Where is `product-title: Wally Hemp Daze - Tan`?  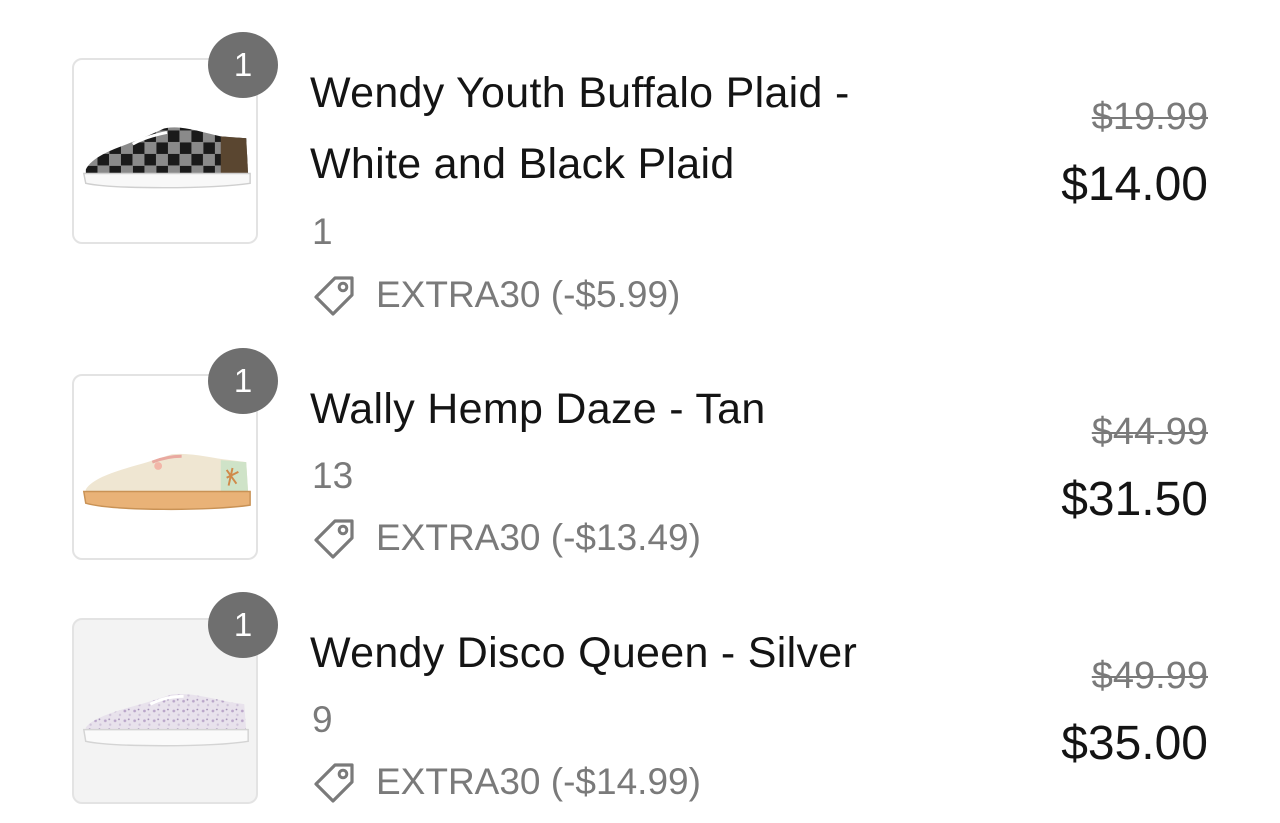 product-title: Wally Hemp Daze - Tan is located at coordinates (630, 409).